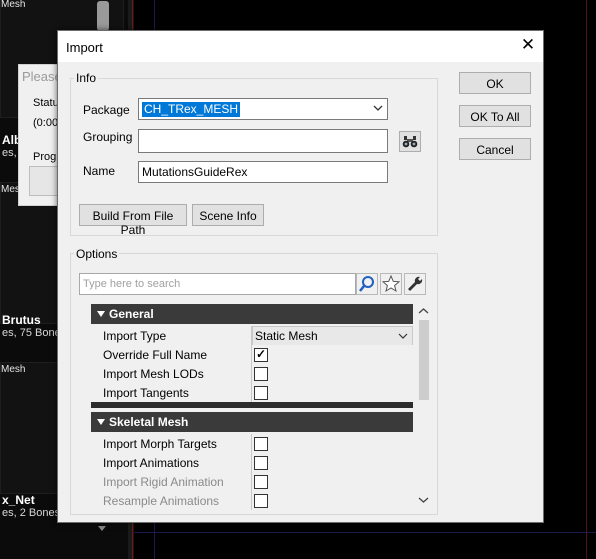  I want to click on package-value: CH_TRex_MESH, so click(191, 109).